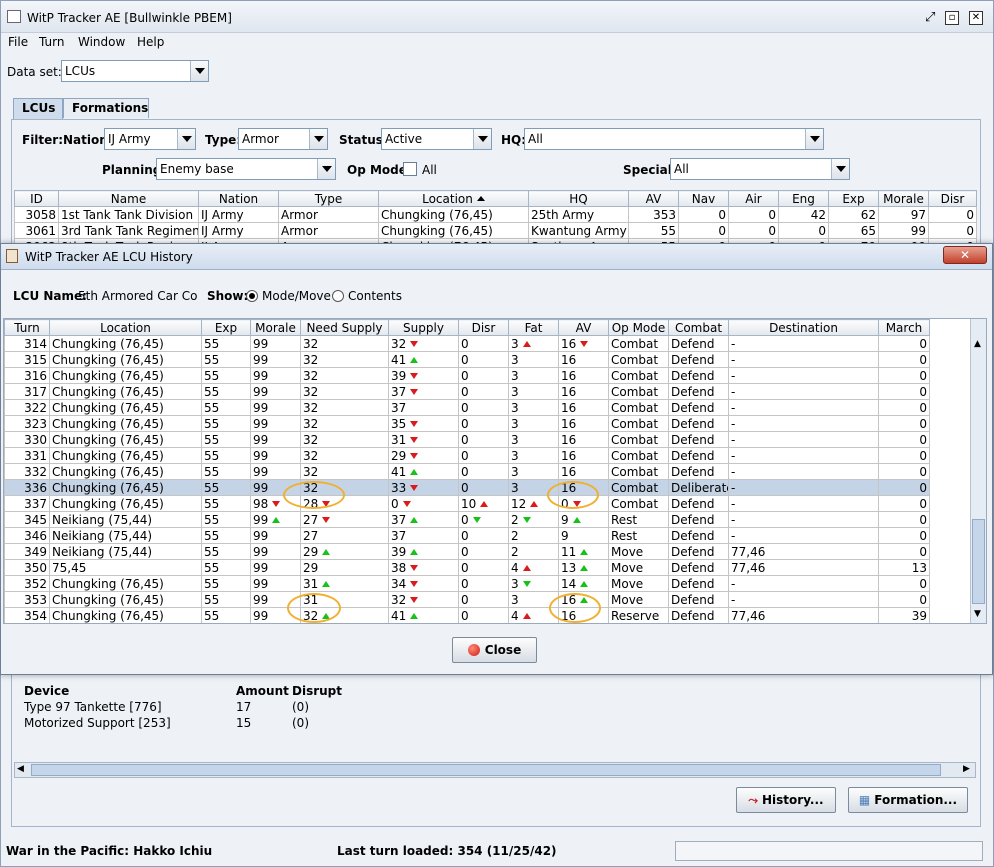 Image resolution: width=994 pixels, height=867 pixels. What do you see at coordinates (483, 407) in the screenshot?
I see `history-cell-disr: 0` at bounding box center [483, 407].